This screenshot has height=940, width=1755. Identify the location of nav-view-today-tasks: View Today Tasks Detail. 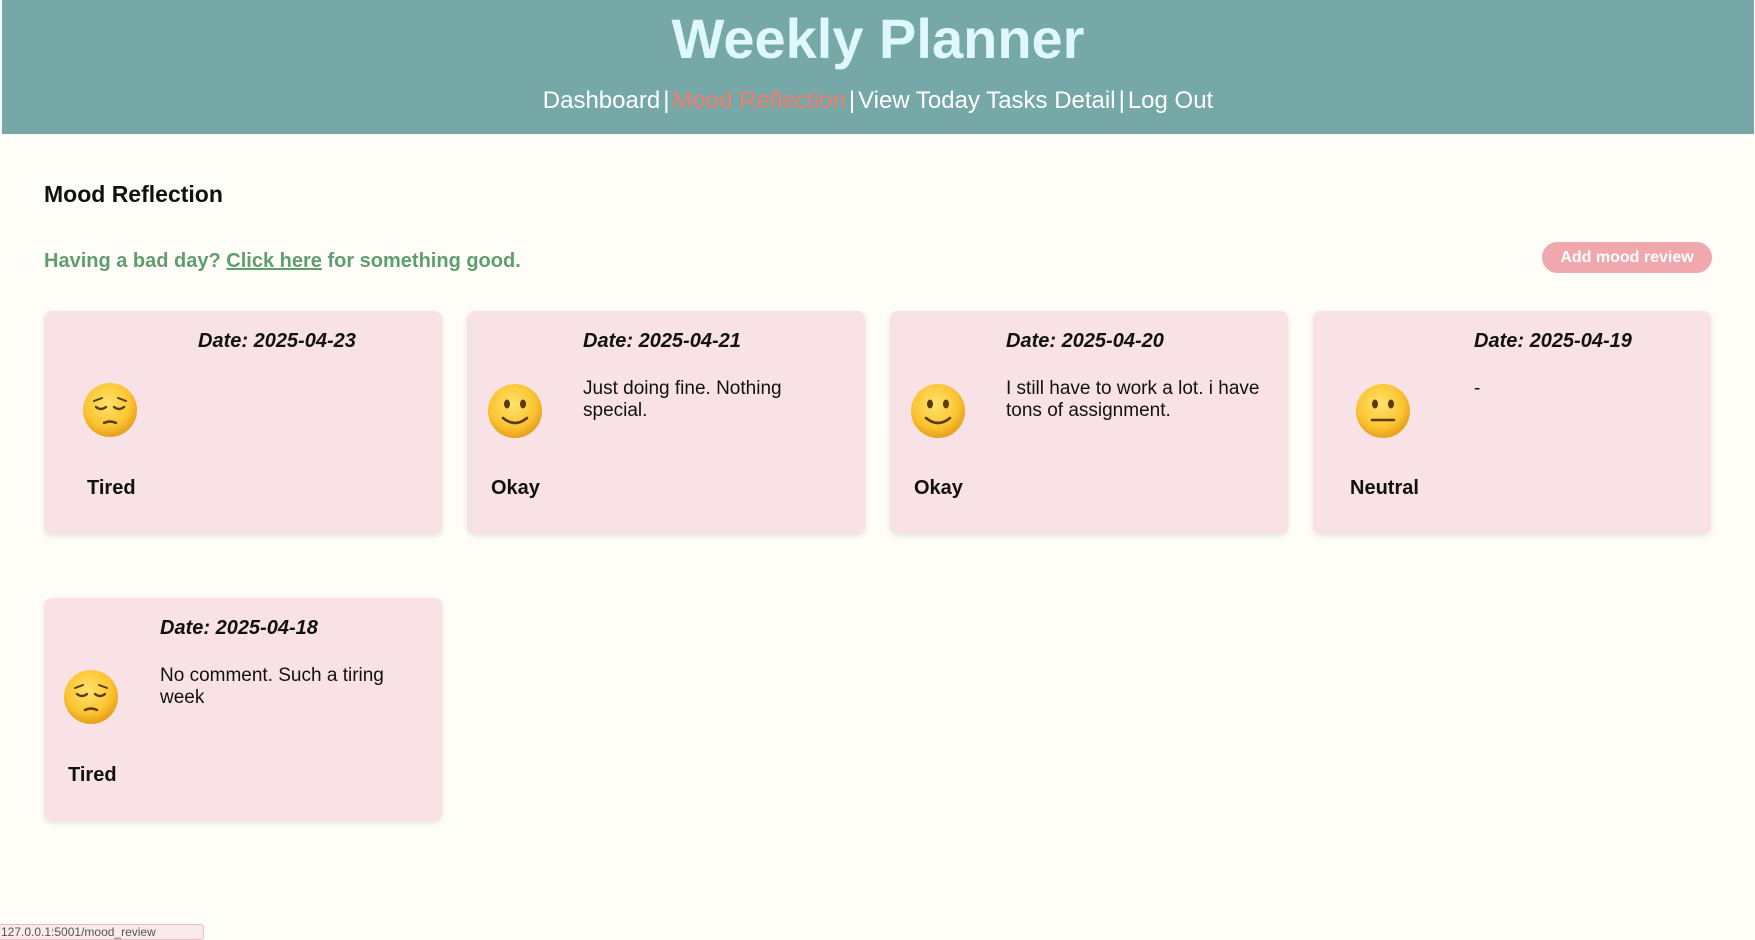
(986, 100).